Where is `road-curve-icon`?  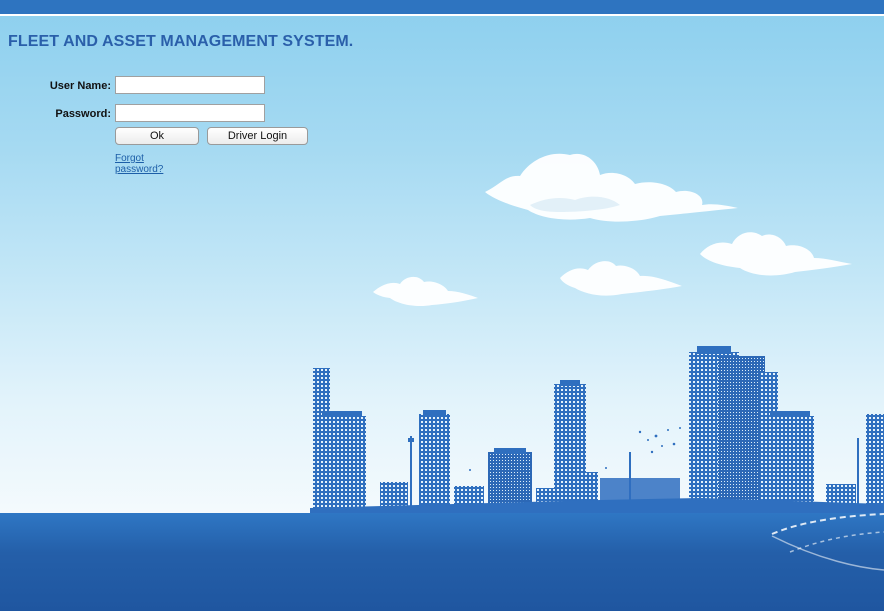
road-curve-icon is located at coordinates (827, 542).